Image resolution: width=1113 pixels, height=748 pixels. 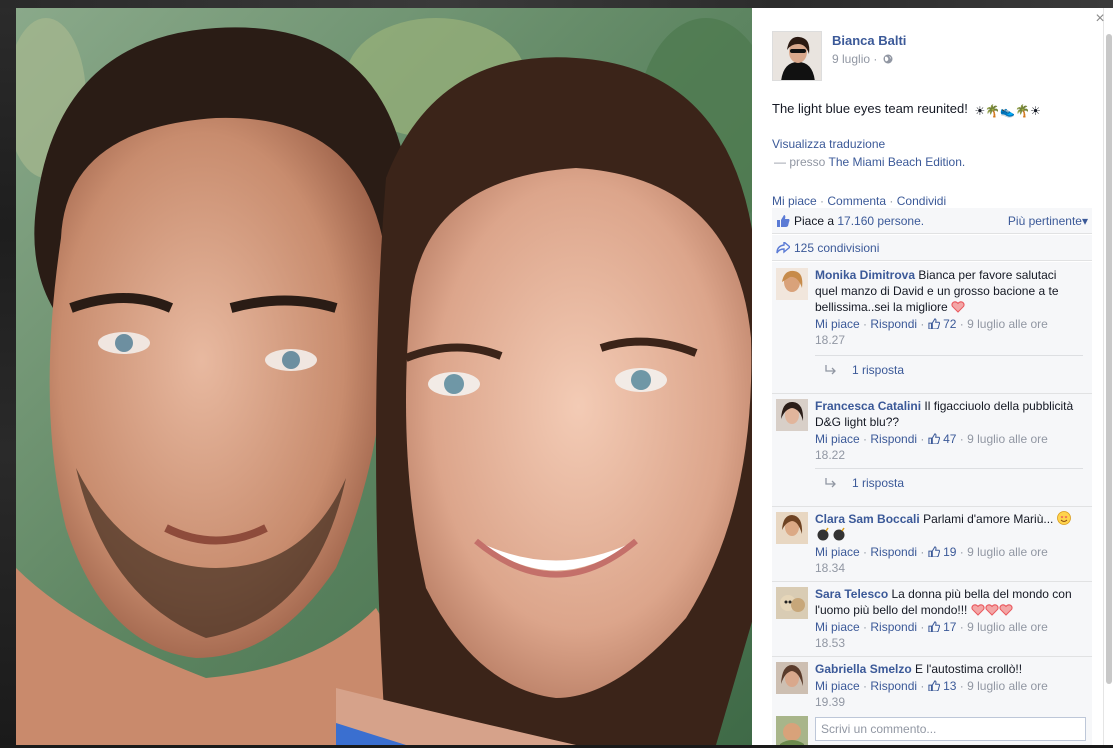 I want to click on page-background-left, so click(x=8, y=378).